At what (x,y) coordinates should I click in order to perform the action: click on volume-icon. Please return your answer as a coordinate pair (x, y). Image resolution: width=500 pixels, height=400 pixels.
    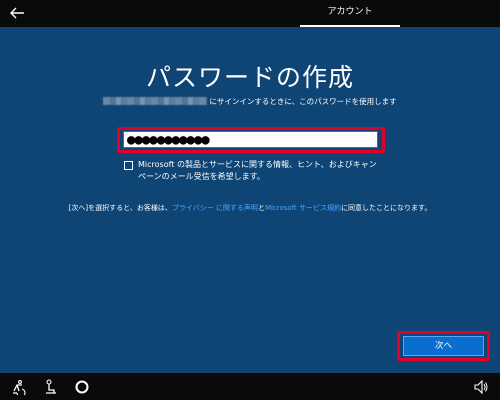
    Looking at the image, I should click on (481, 387).